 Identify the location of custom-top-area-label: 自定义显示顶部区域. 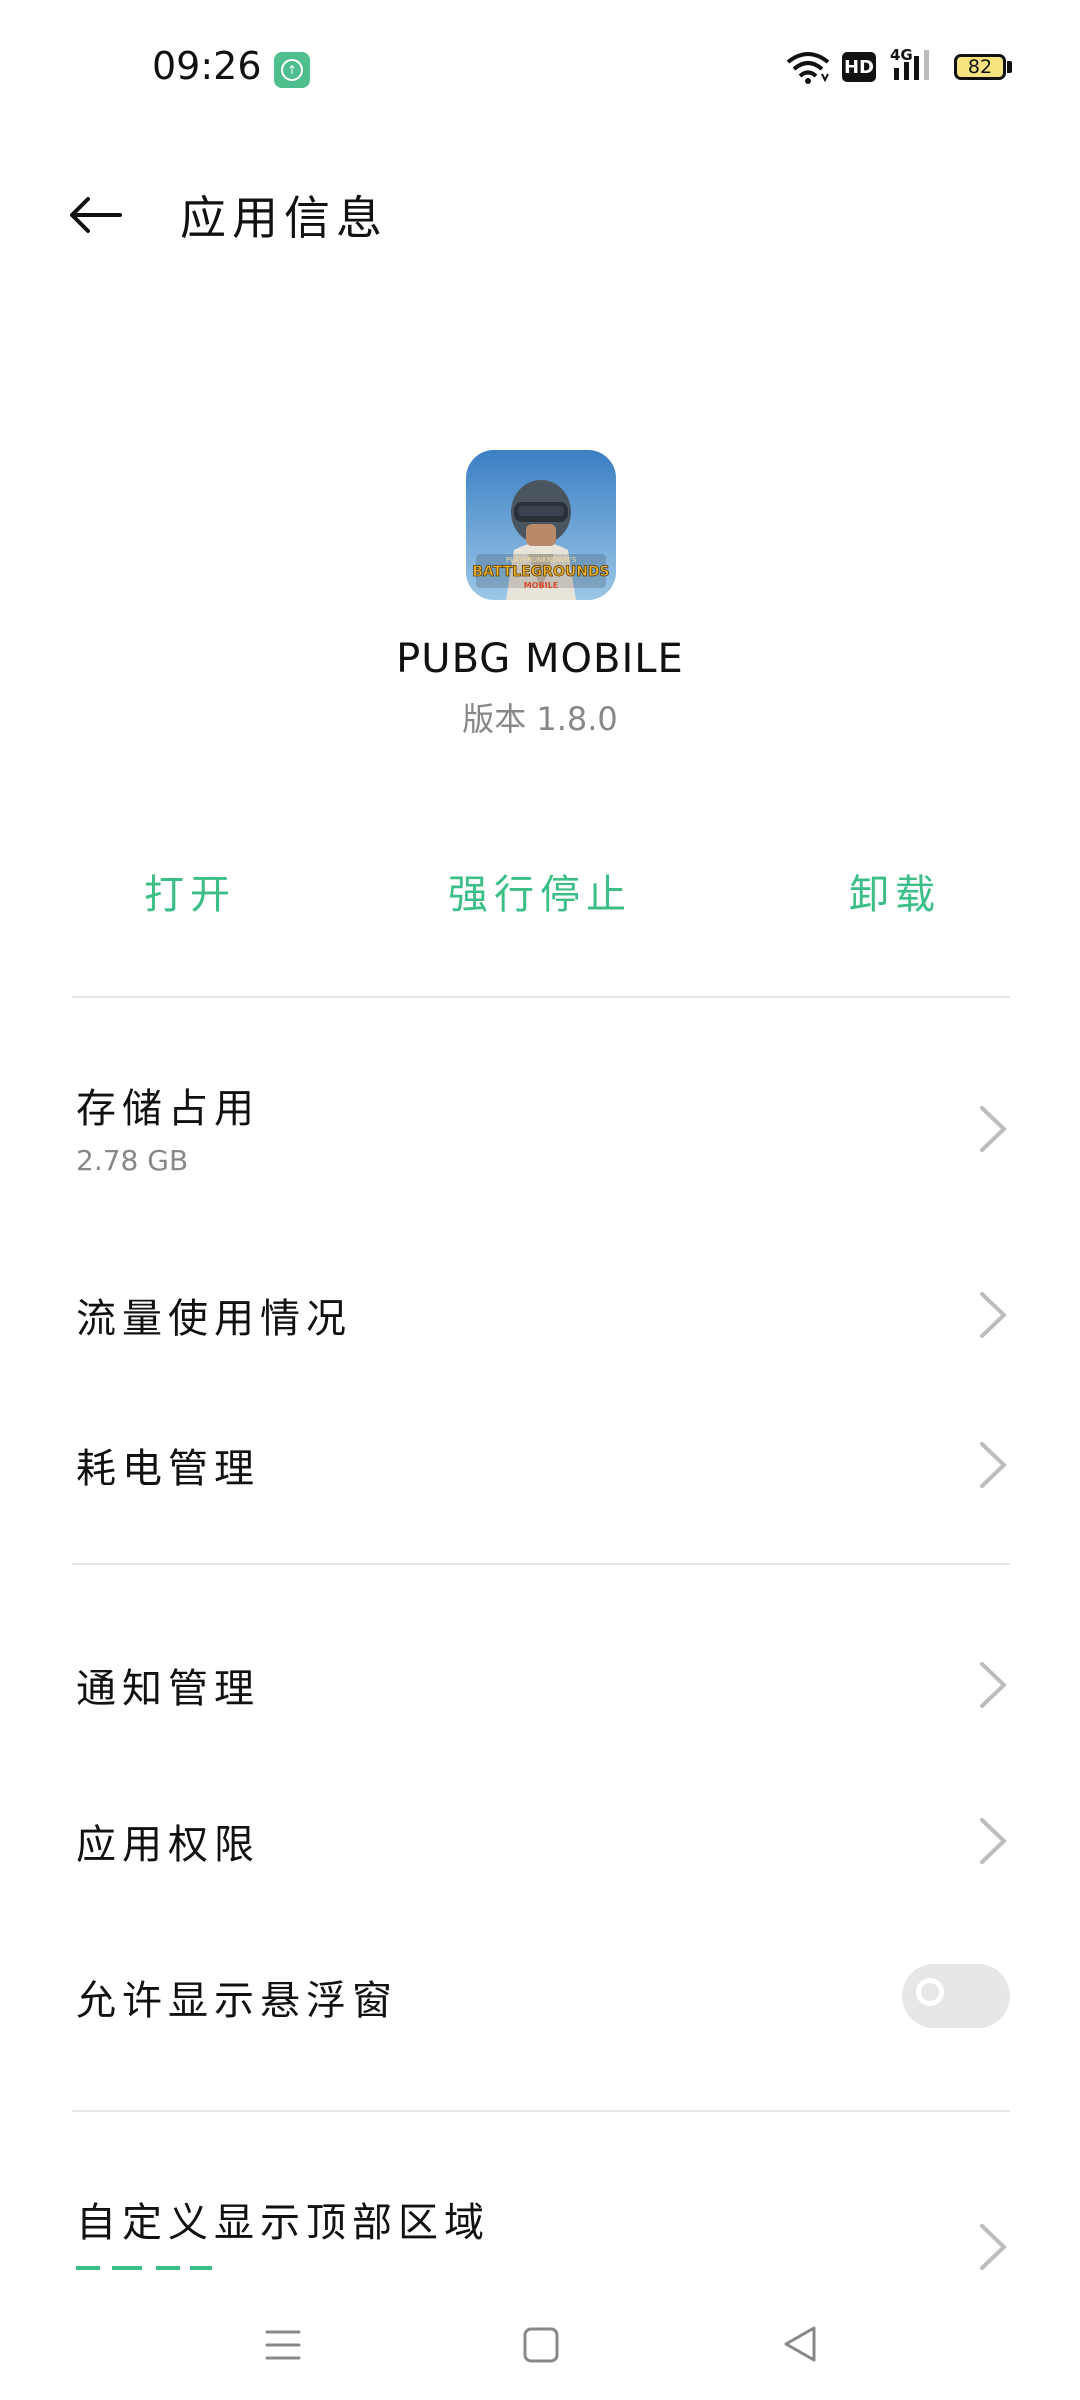
(283, 2223).